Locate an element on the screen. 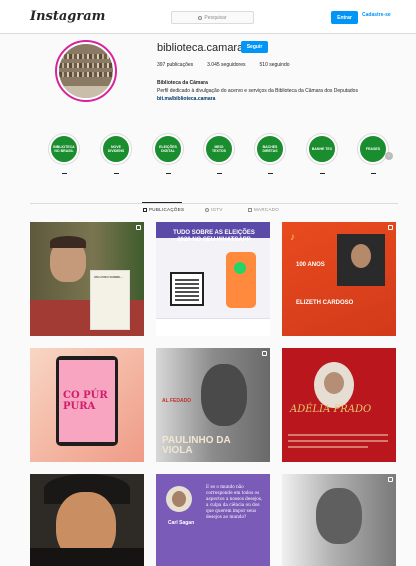  highlight-cover: BANHE TEX is located at coordinates (322, 149).